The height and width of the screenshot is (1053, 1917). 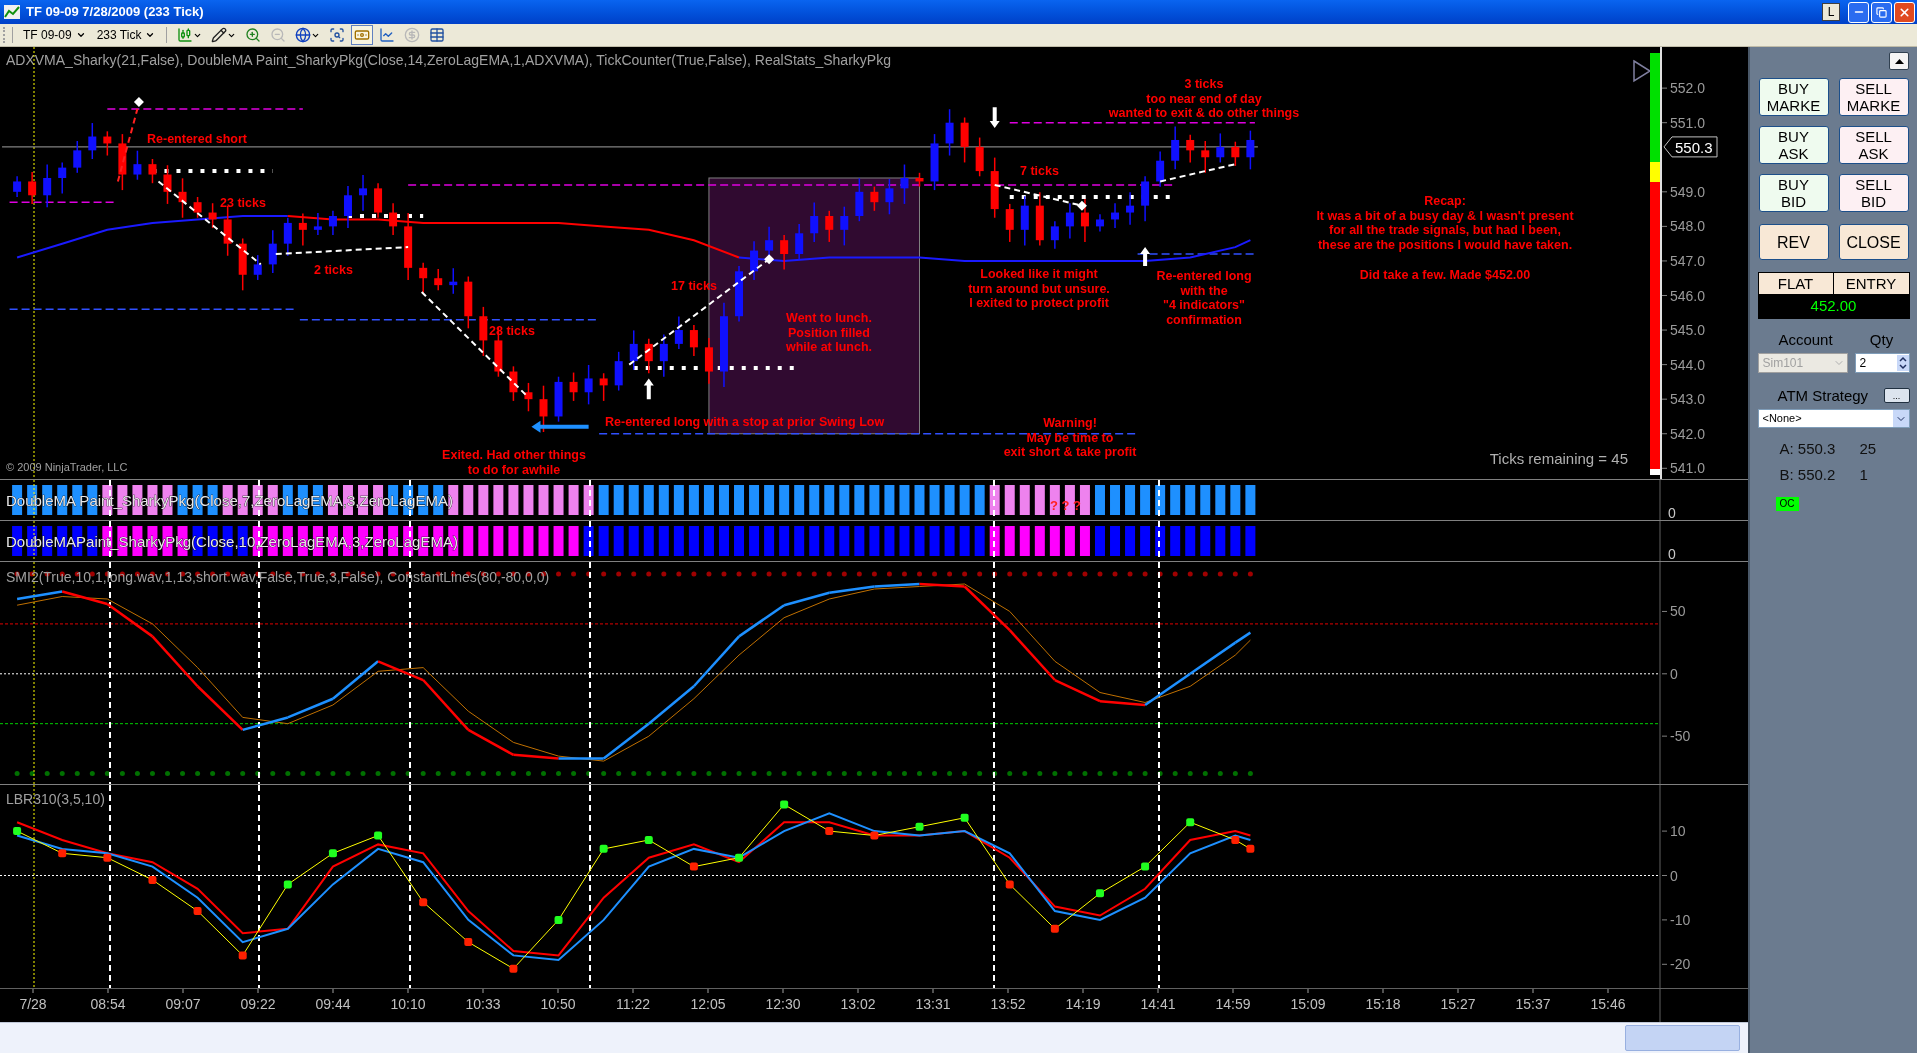 I want to click on order-button: BUY BID, so click(x=1793, y=193).